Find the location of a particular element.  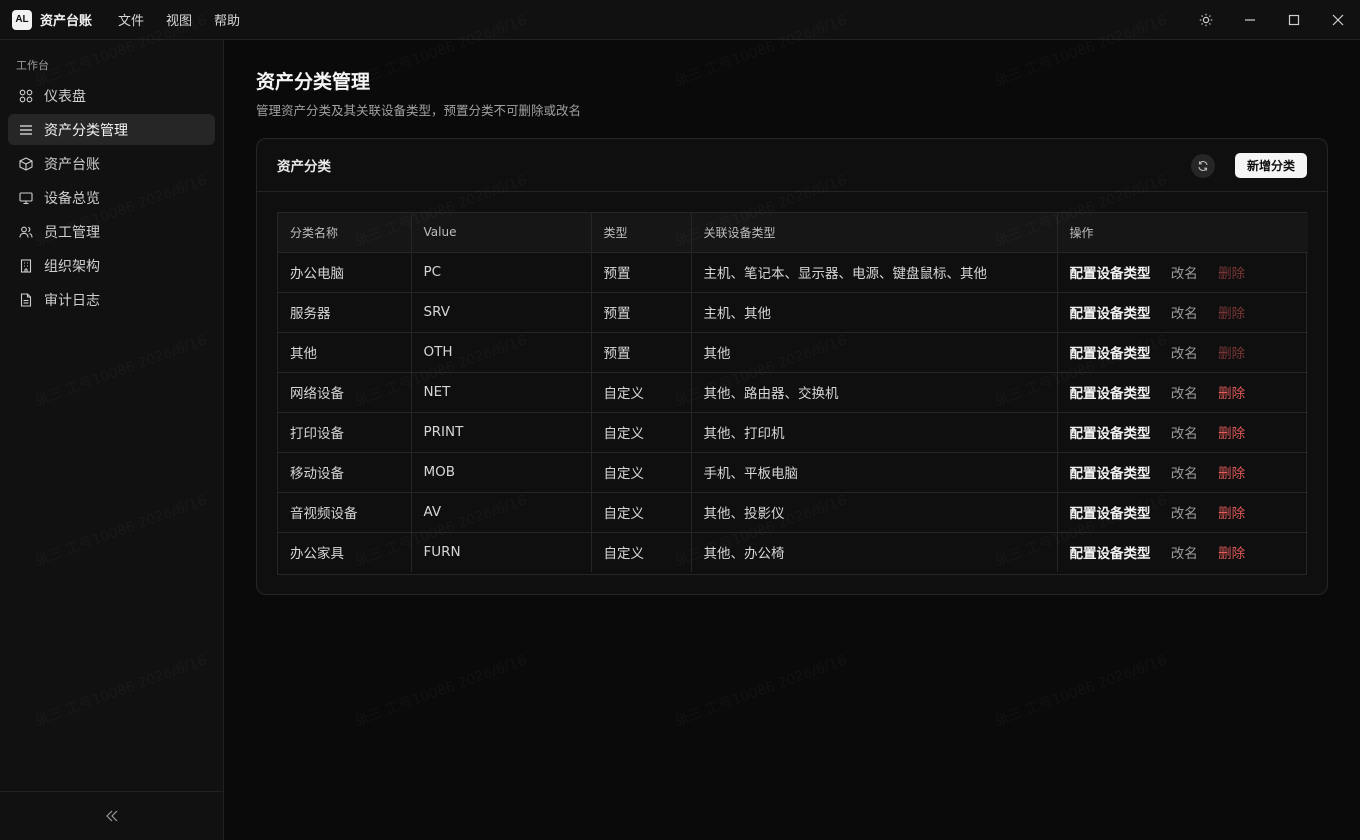

table-row: 移动设备 MOB 自定义 手机、平板电脑 配置设备类型 改名 删除 is located at coordinates (793, 472).